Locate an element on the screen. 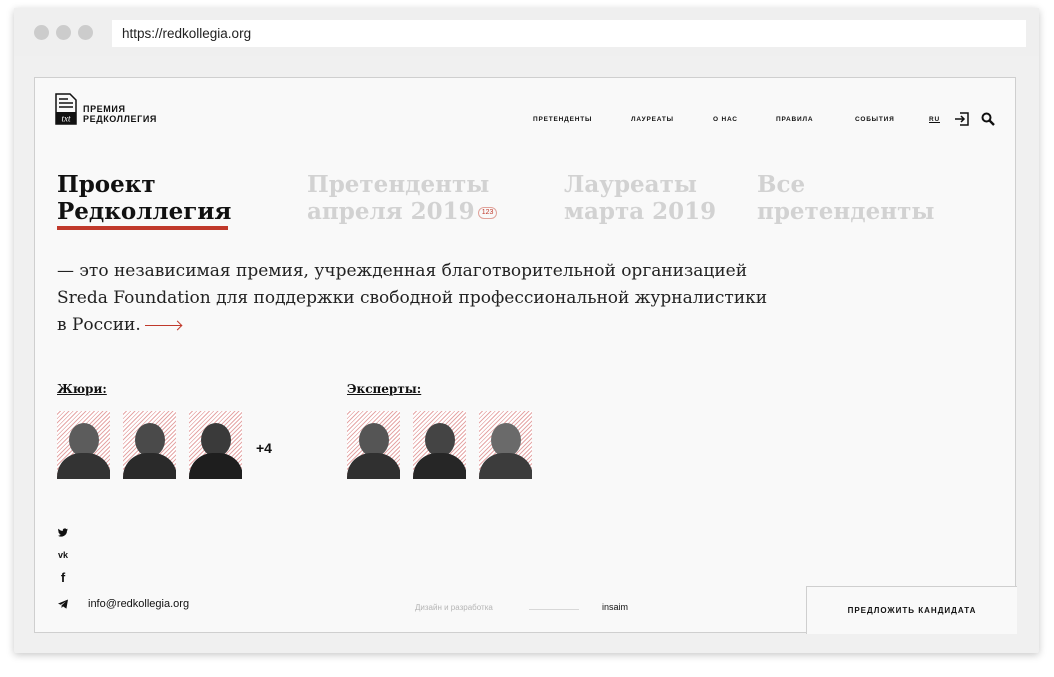 Image resolution: width=1054 pixels, height=677 pixels. tab-line-1: Претенденты is located at coordinates (398, 184).